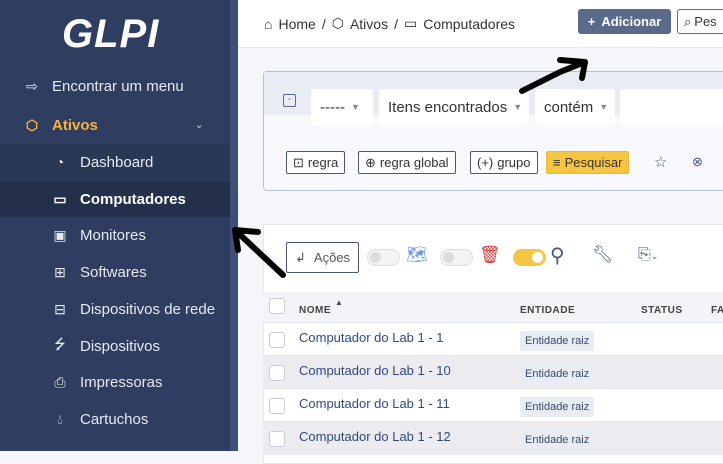 The height and width of the screenshot is (464, 723). Describe the element at coordinates (553, 75) in the screenshot. I see `arrow-annotation-add` at that location.